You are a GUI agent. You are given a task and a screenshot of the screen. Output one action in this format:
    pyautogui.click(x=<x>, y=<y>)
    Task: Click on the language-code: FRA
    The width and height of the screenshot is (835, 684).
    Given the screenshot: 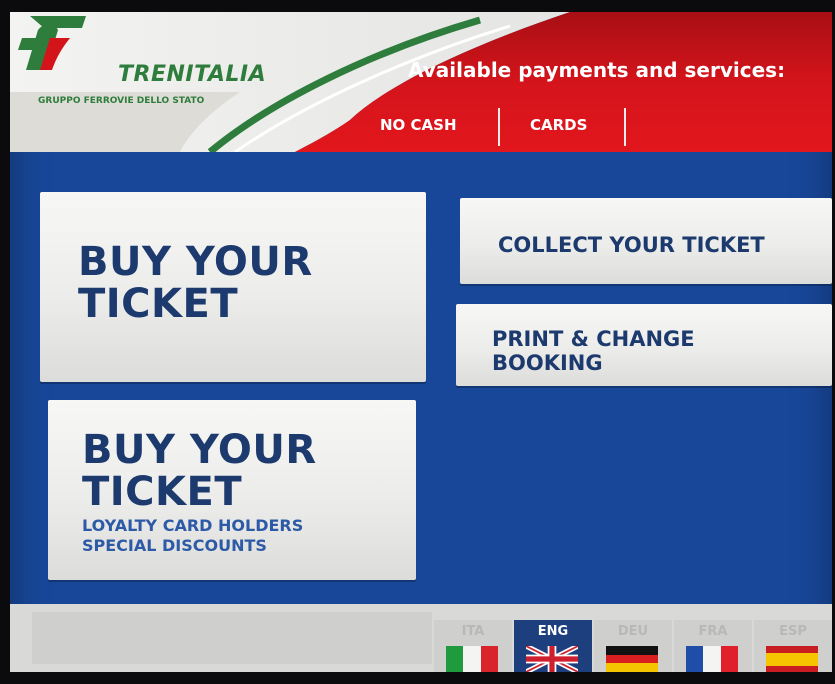 What is the action you would take?
    pyautogui.click(x=713, y=631)
    